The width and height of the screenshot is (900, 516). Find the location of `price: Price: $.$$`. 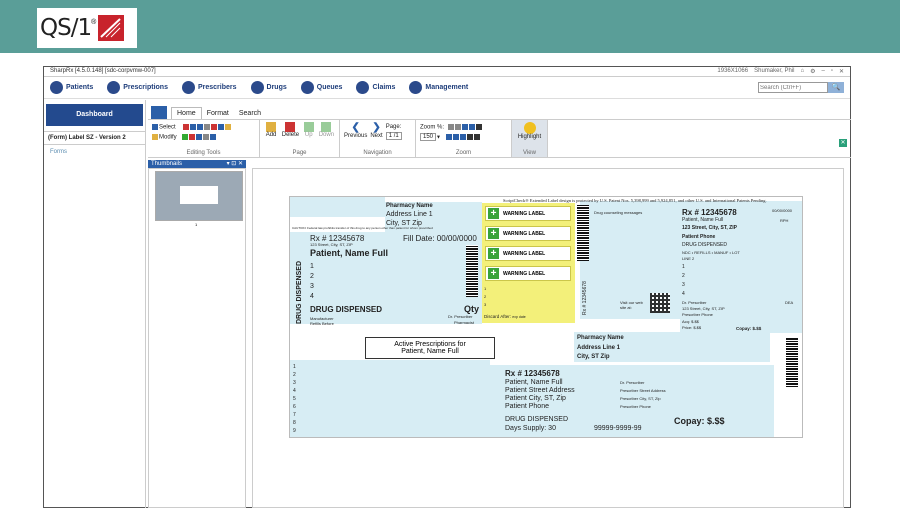

price: Price: $.$$ is located at coordinates (692, 327).